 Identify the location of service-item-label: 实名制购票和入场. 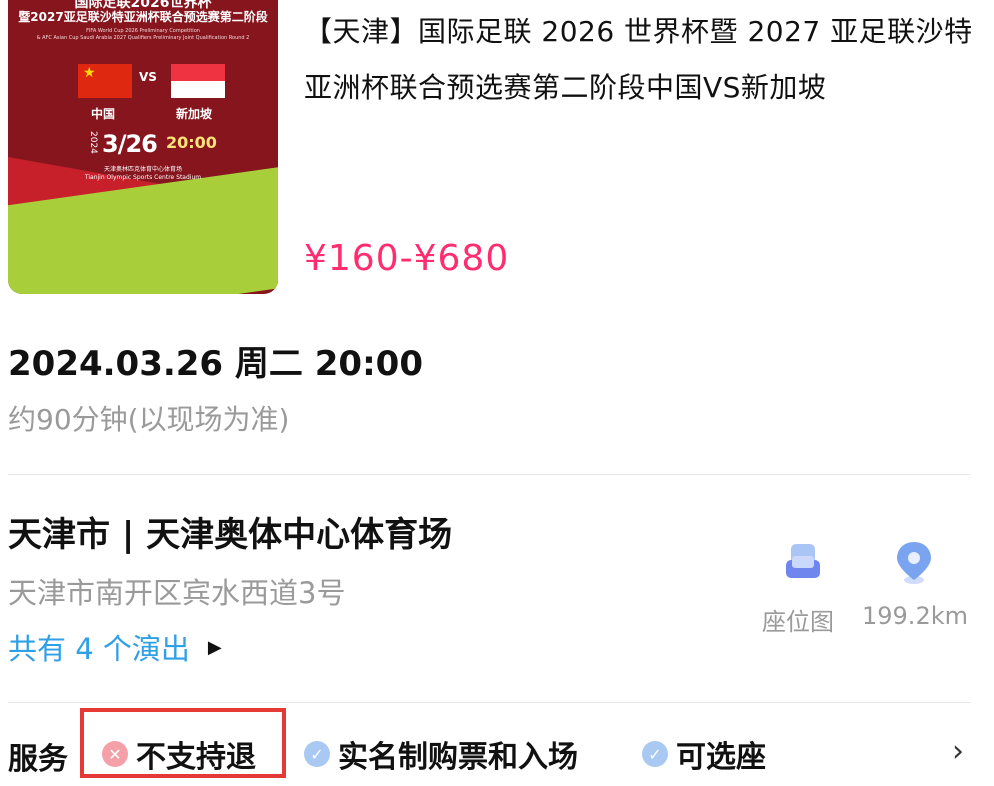
(458, 757).